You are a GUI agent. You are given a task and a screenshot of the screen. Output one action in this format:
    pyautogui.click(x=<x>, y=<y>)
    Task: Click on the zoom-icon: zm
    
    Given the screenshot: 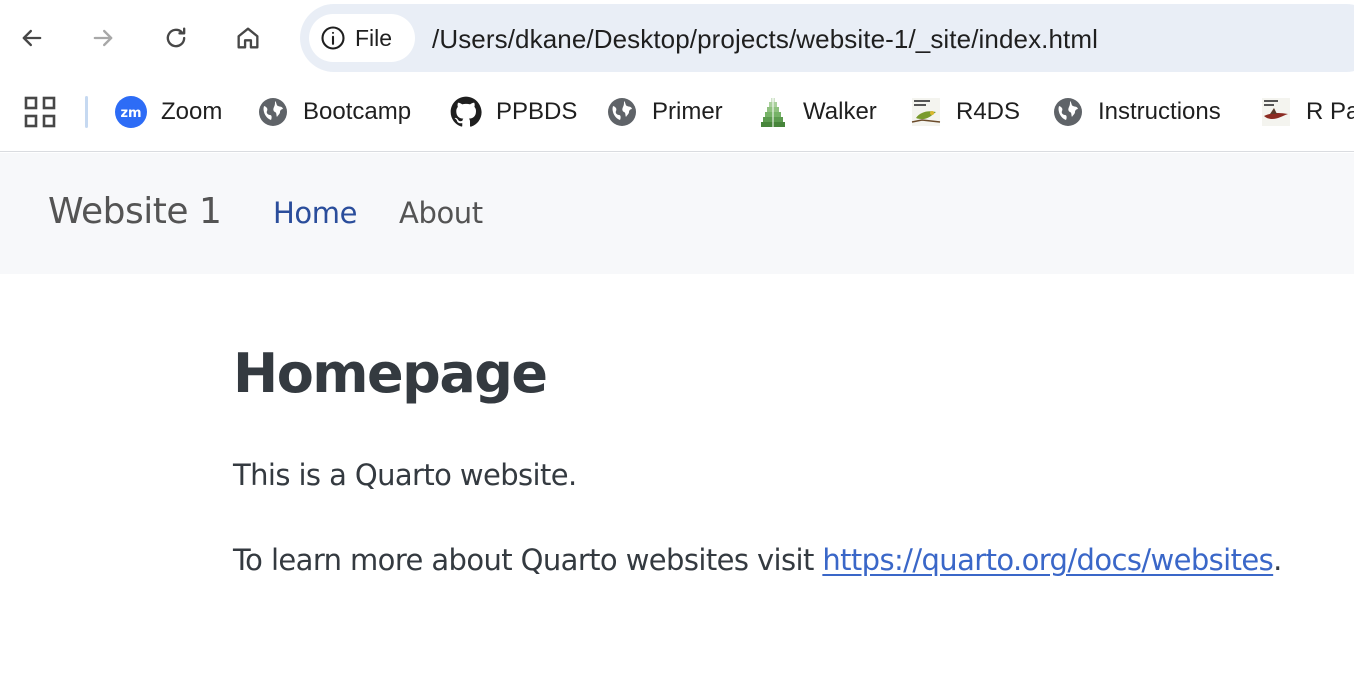 What is the action you would take?
    pyautogui.click(x=131, y=112)
    